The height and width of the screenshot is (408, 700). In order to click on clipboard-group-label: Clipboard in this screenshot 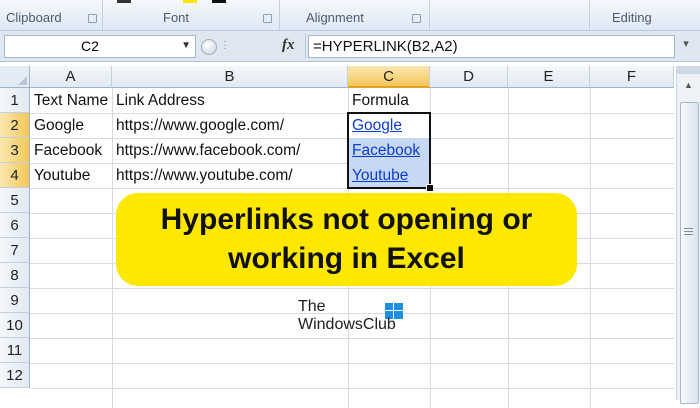, I will do `click(34, 17)`.